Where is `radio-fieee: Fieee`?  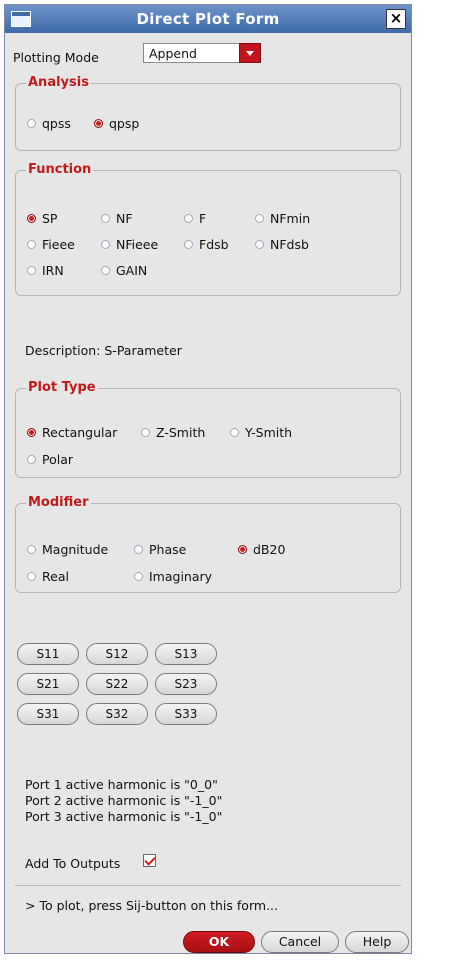
radio-fieee: Fieee is located at coordinates (51, 244).